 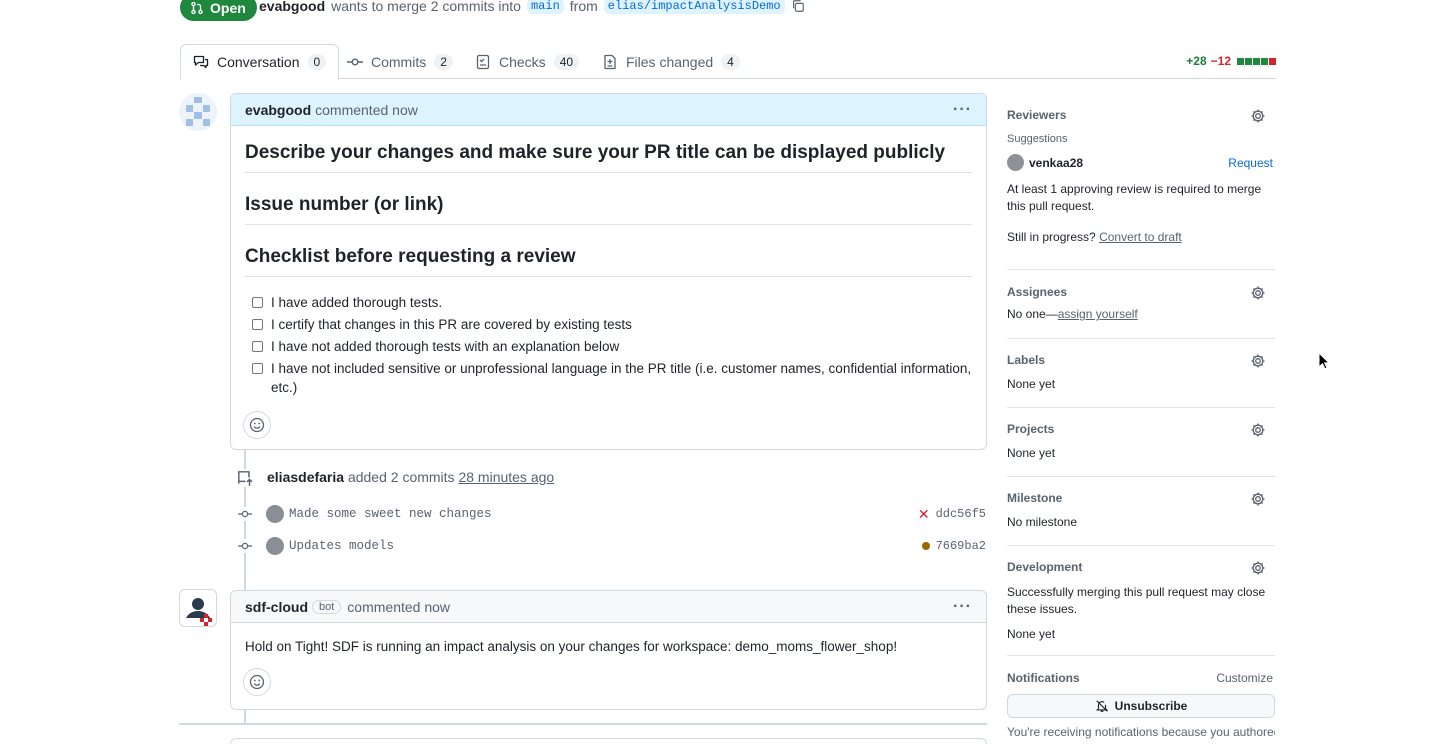 What do you see at coordinates (201, 62) in the screenshot?
I see `comment-discussion-icon` at bounding box center [201, 62].